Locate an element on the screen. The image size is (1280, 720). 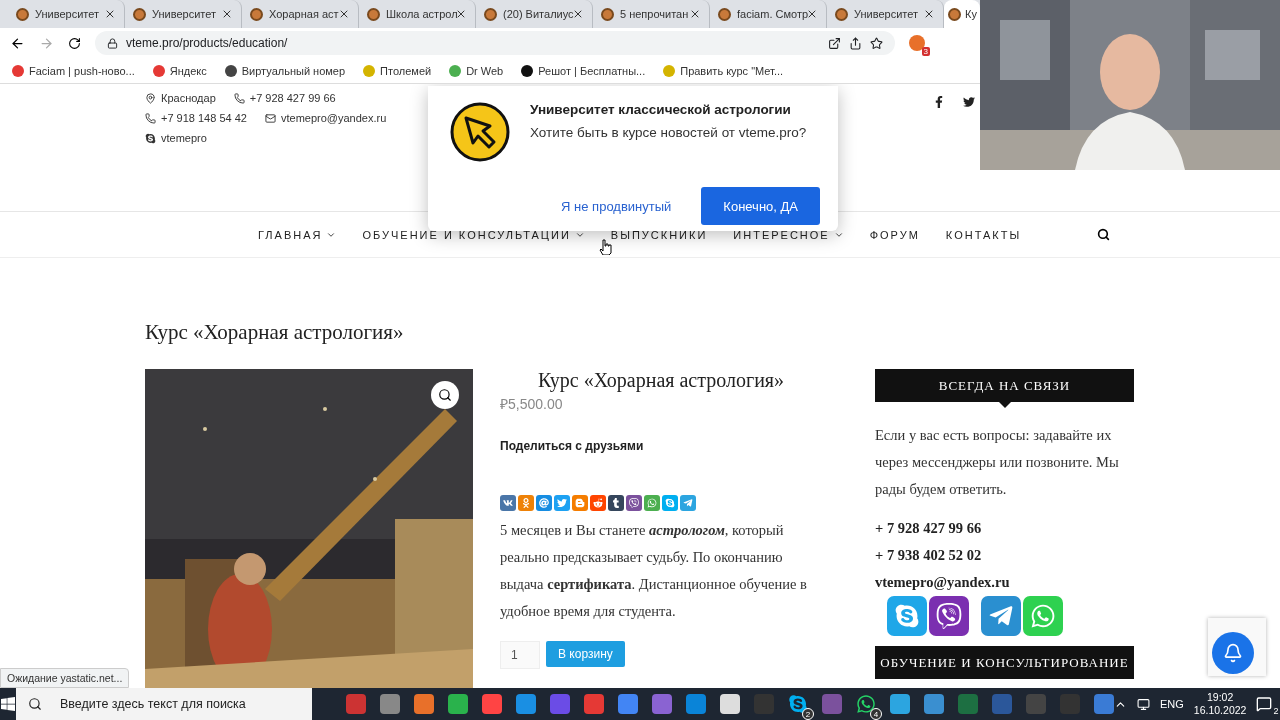
browser-tab: (20) Виталиус is located at coordinates (534, 14).